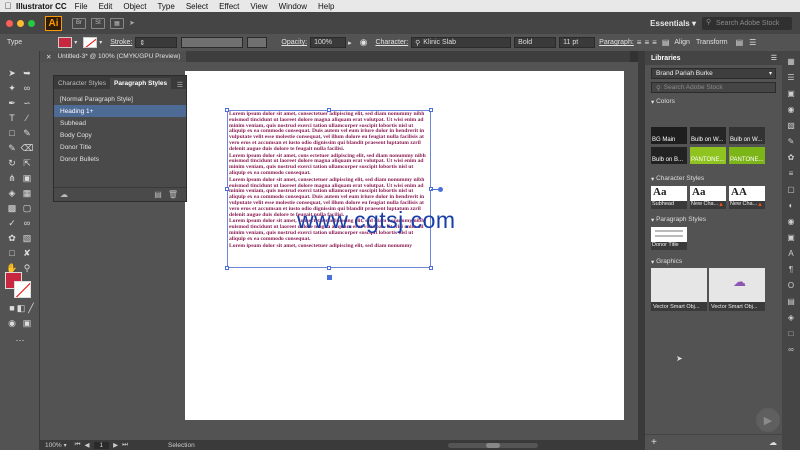 The width and height of the screenshot is (800, 450). I want to click on horizontal-scrollbar, so click(493, 445).